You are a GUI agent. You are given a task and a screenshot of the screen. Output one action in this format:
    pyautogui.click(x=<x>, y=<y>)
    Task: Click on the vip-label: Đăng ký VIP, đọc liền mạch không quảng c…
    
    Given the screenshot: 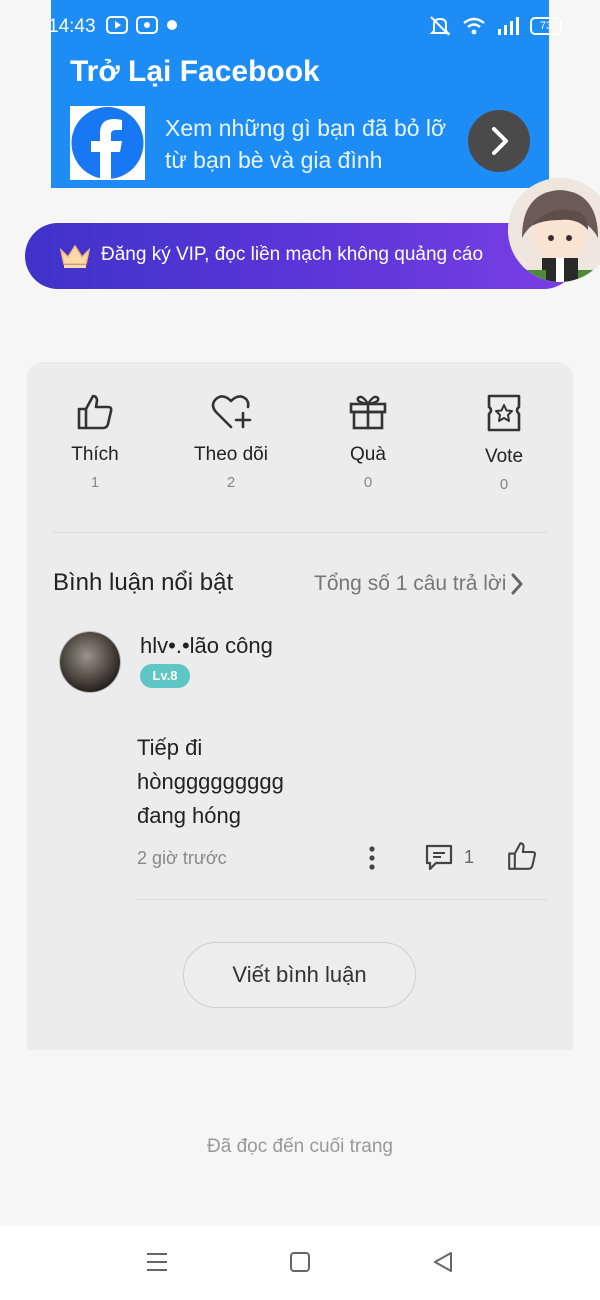 What is the action you would take?
    pyautogui.click(x=292, y=254)
    